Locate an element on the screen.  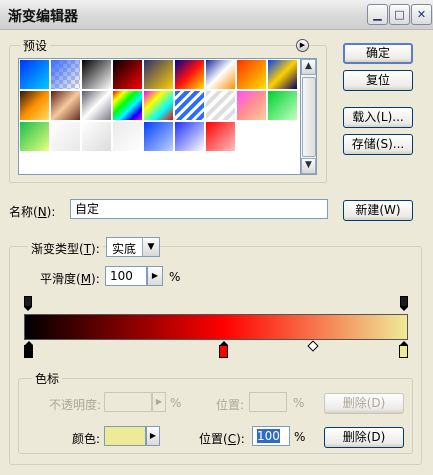
location-input-disabled is located at coordinates (268, 402).